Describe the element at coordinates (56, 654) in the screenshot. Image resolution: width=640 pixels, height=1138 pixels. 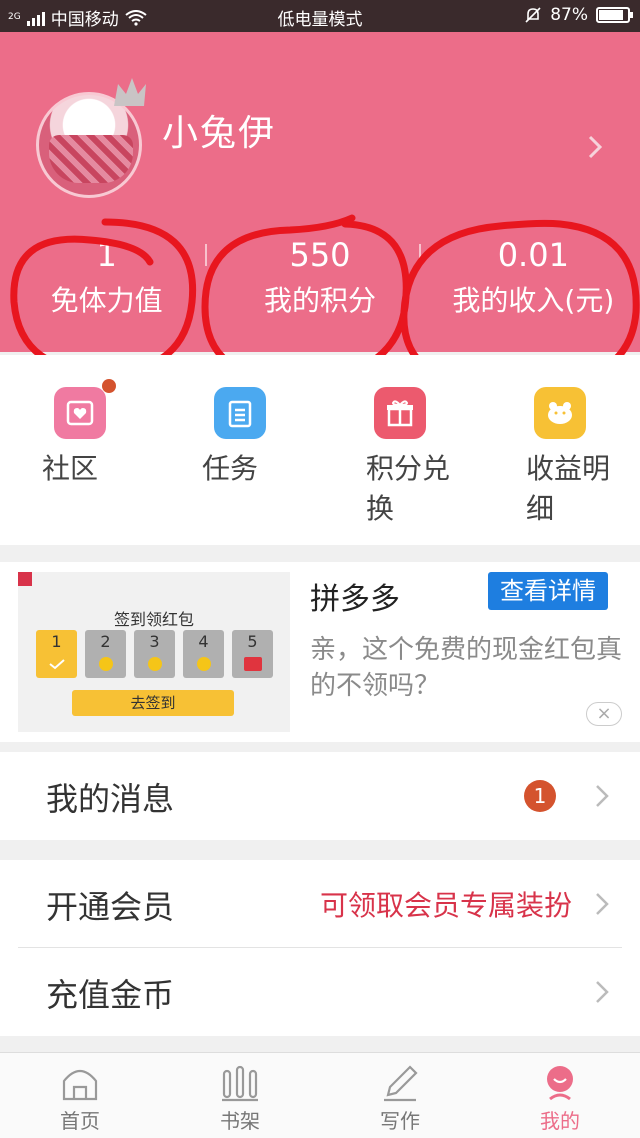
I see `checkin-day: 1` at that location.